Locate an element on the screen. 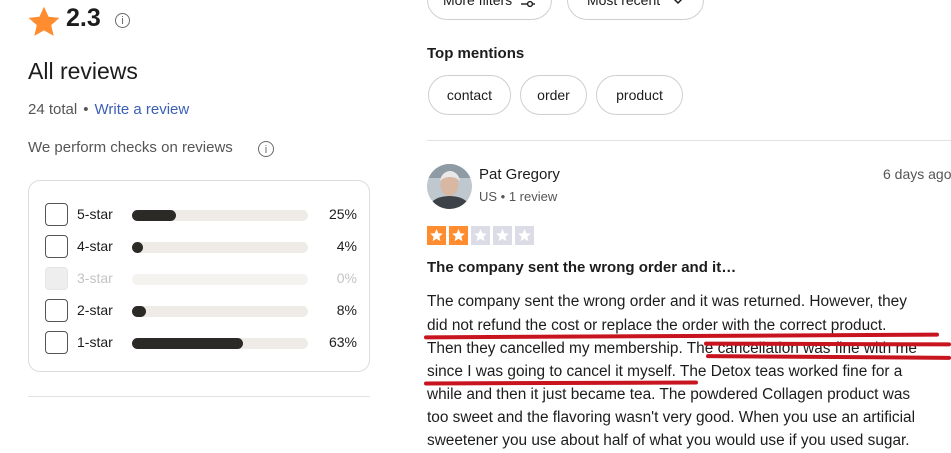 The height and width of the screenshot is (453, 951). rating-percent: 8% is located at coordinates (346, 310).